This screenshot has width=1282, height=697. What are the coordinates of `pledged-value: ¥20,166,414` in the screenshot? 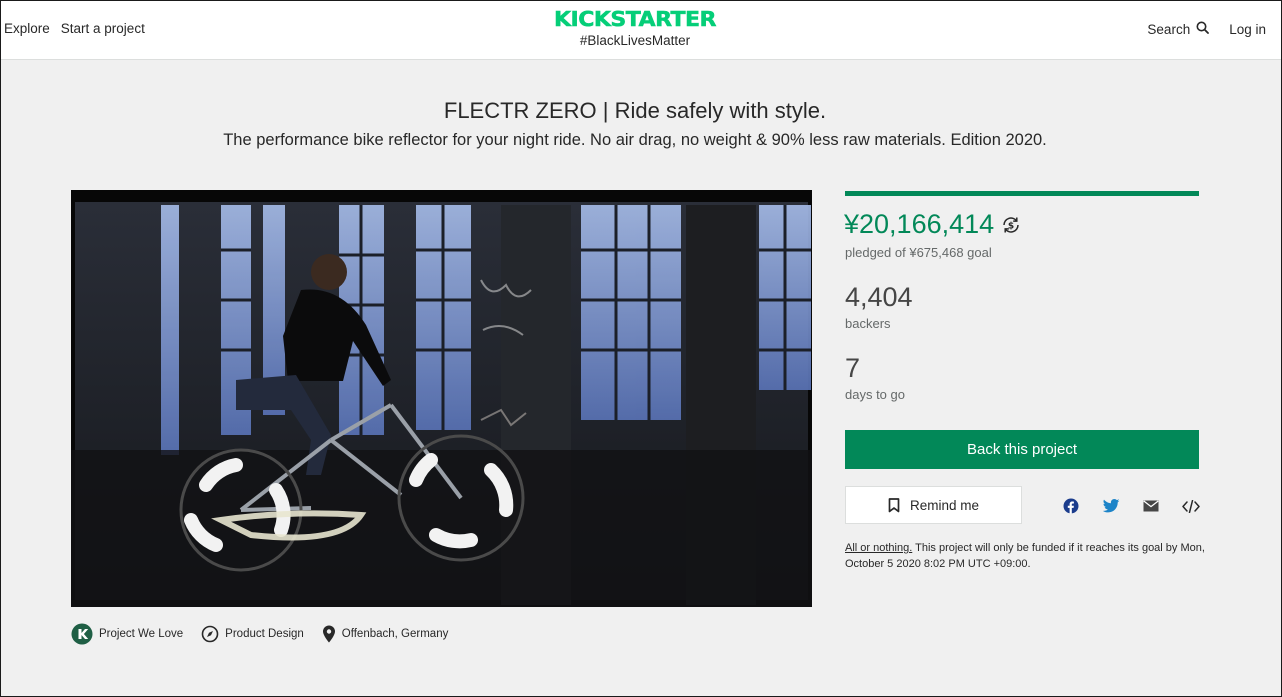 It's located at (919, 224).